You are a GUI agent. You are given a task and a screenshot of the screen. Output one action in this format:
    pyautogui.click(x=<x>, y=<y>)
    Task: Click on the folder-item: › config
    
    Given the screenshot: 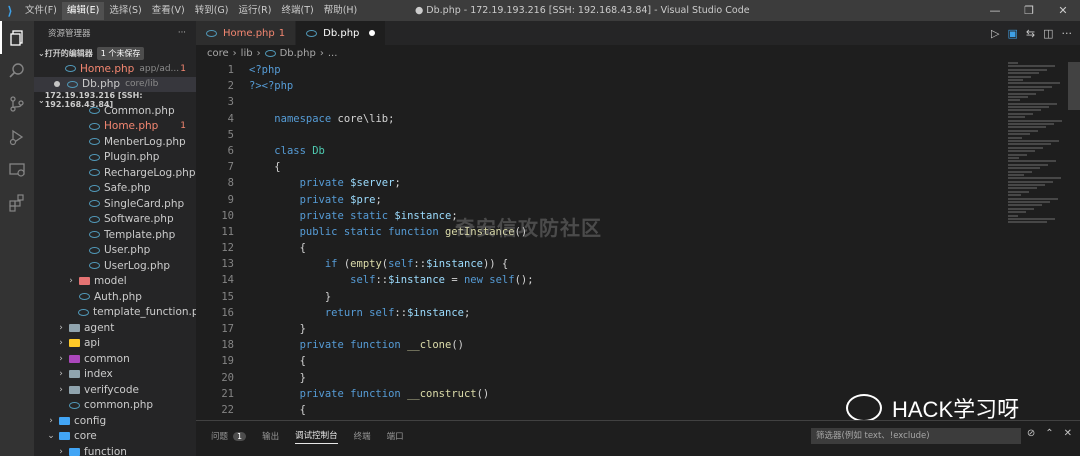 What is the action you would take?
    pyautogui.click(x=115, y=421)
    